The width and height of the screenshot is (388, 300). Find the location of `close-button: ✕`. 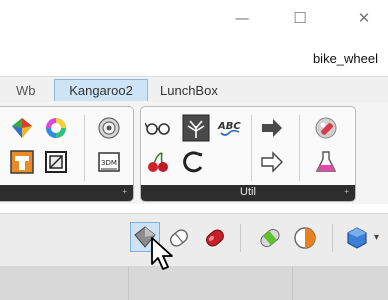

close-button: ✕ is located at coordinates (364, 18).